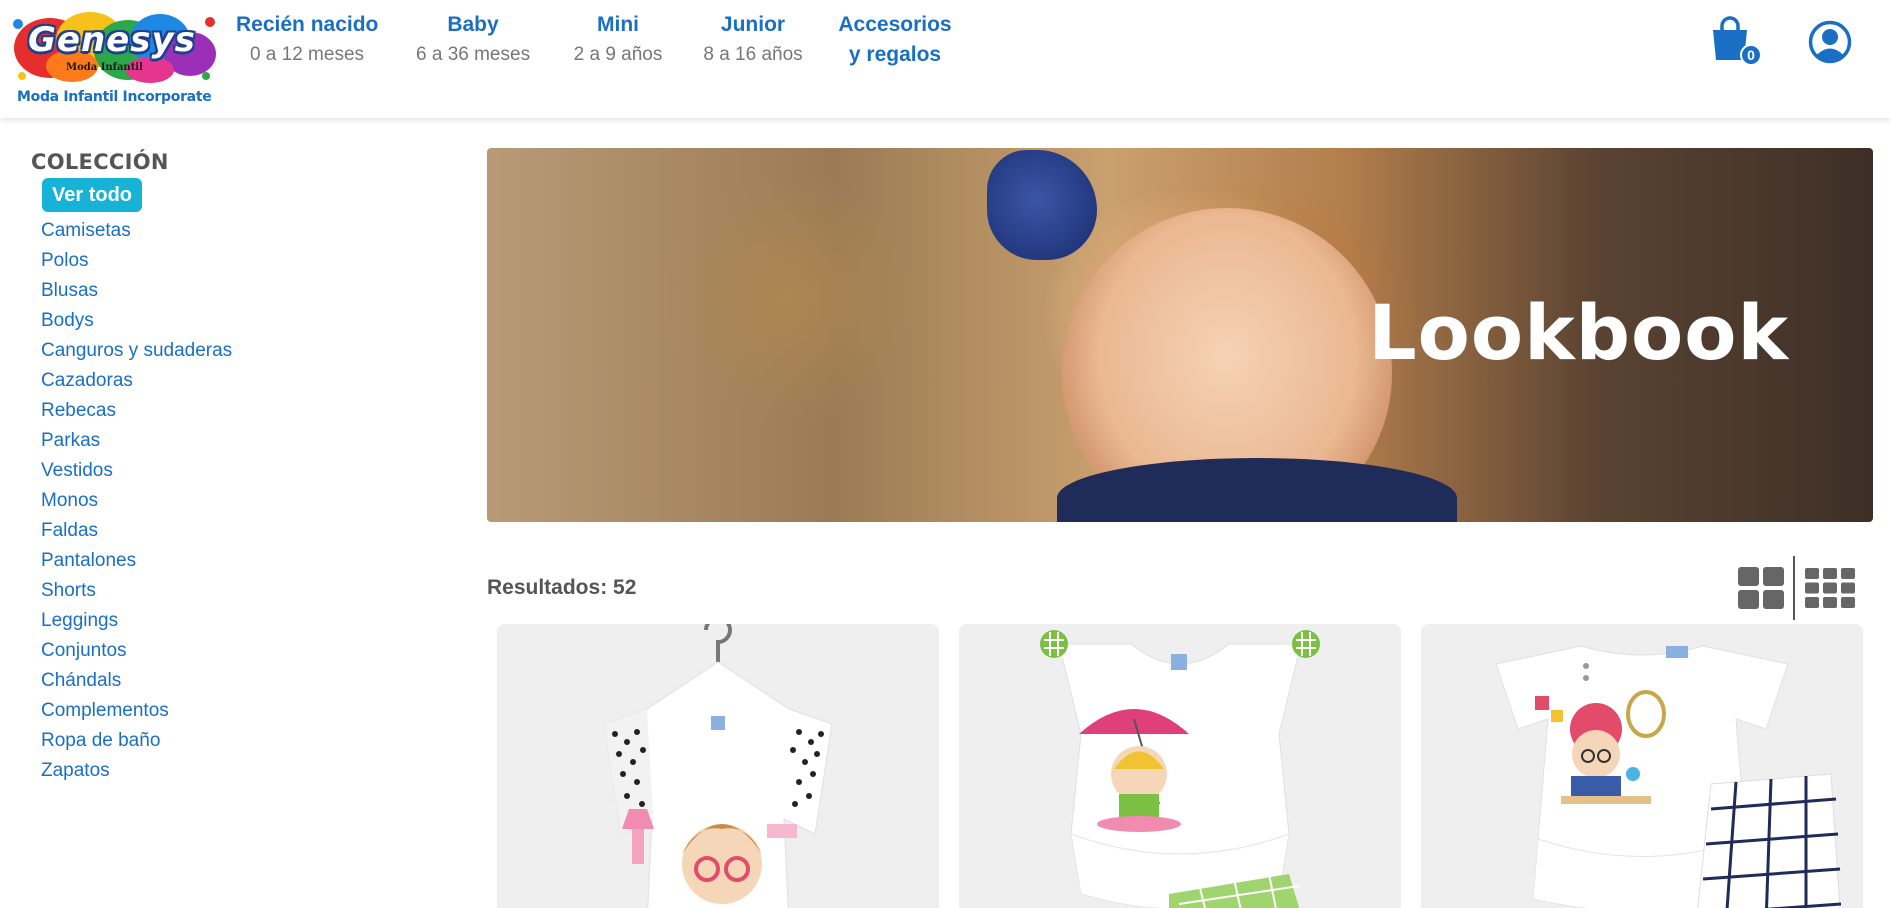 This screenshot has width=1891, height=908. Describe the element at coordinates (63, 590) in the screenshot. I see `sidebar-item-shorts: Shorts` at that location.